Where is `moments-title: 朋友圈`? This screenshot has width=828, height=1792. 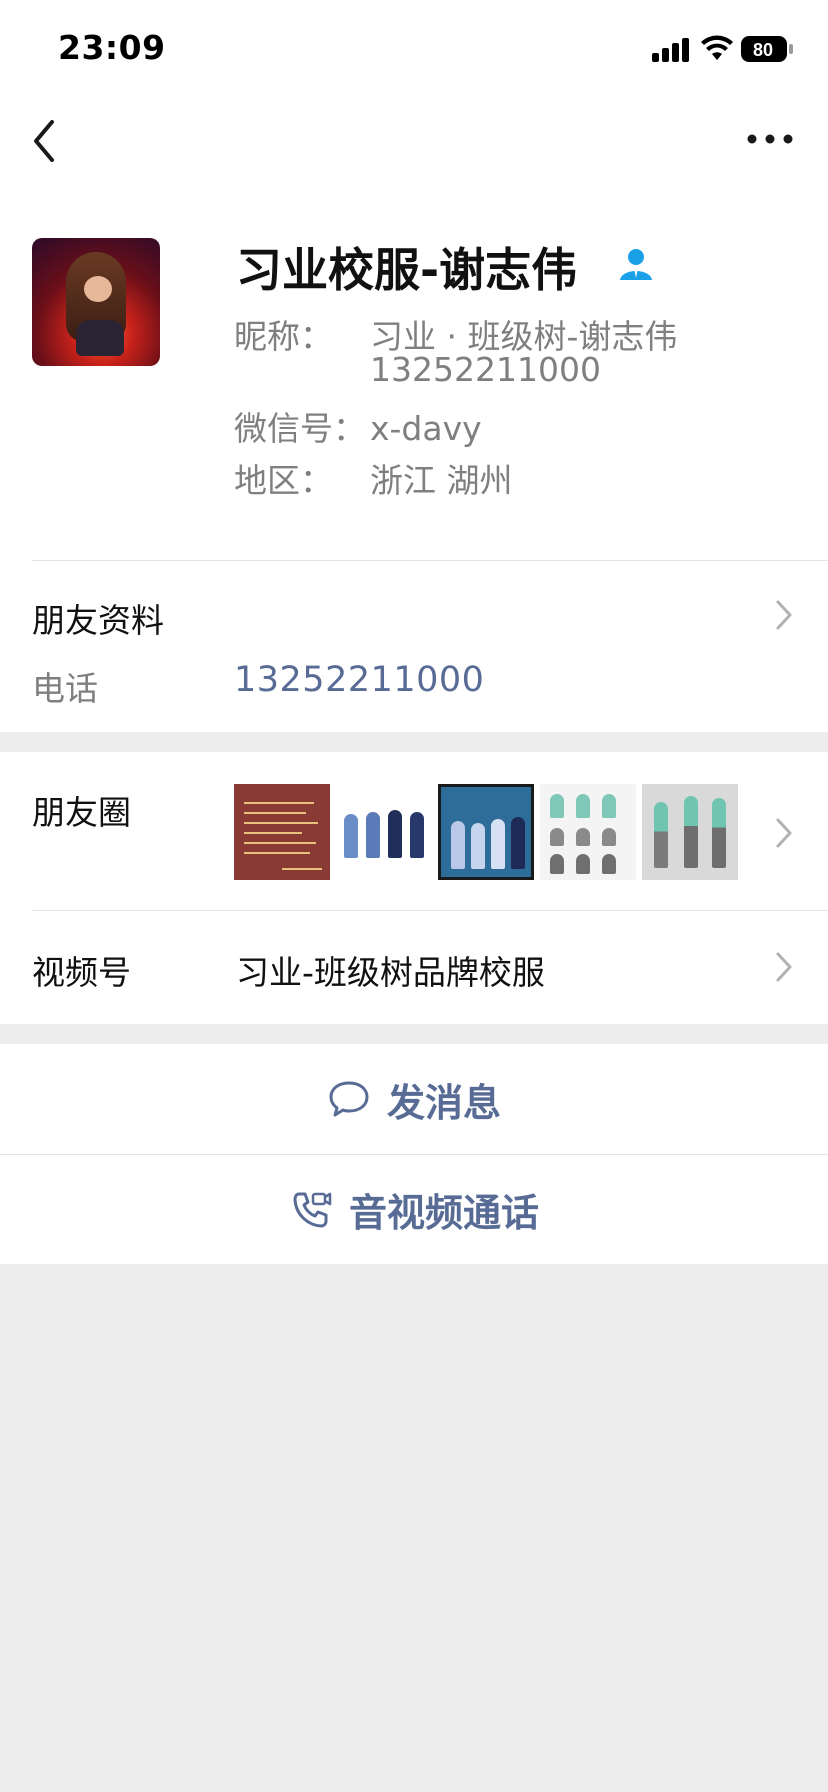
moments-title: 朋友圈 is located at coordinates (81, 810).